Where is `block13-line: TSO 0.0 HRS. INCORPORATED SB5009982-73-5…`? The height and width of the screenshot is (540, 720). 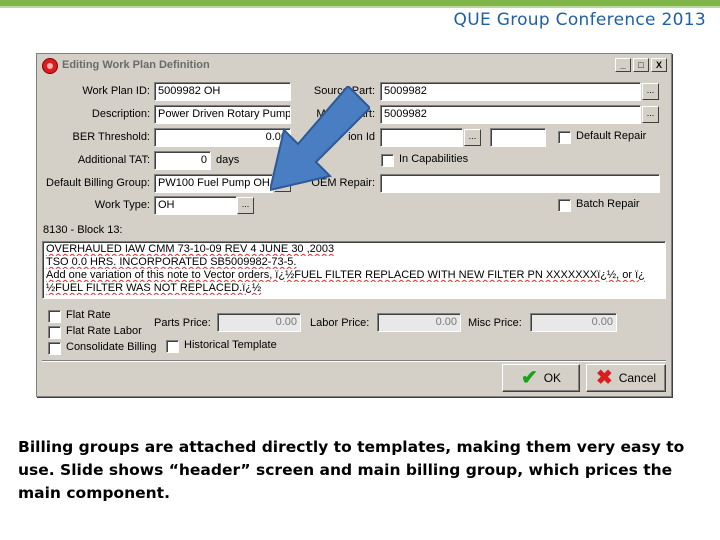 block13-line: TSO 0.0 HRS. INCORPORATED SB5009982-73-5… is located at coordinates (171, 262).